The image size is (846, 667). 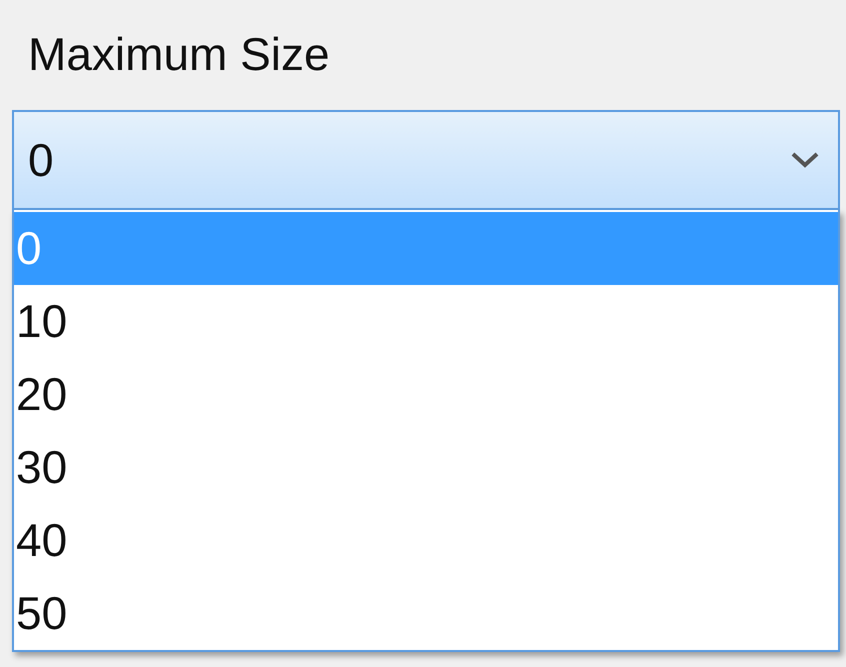 I want to click on dropdown-option: 10, so click(x=426, y=321).